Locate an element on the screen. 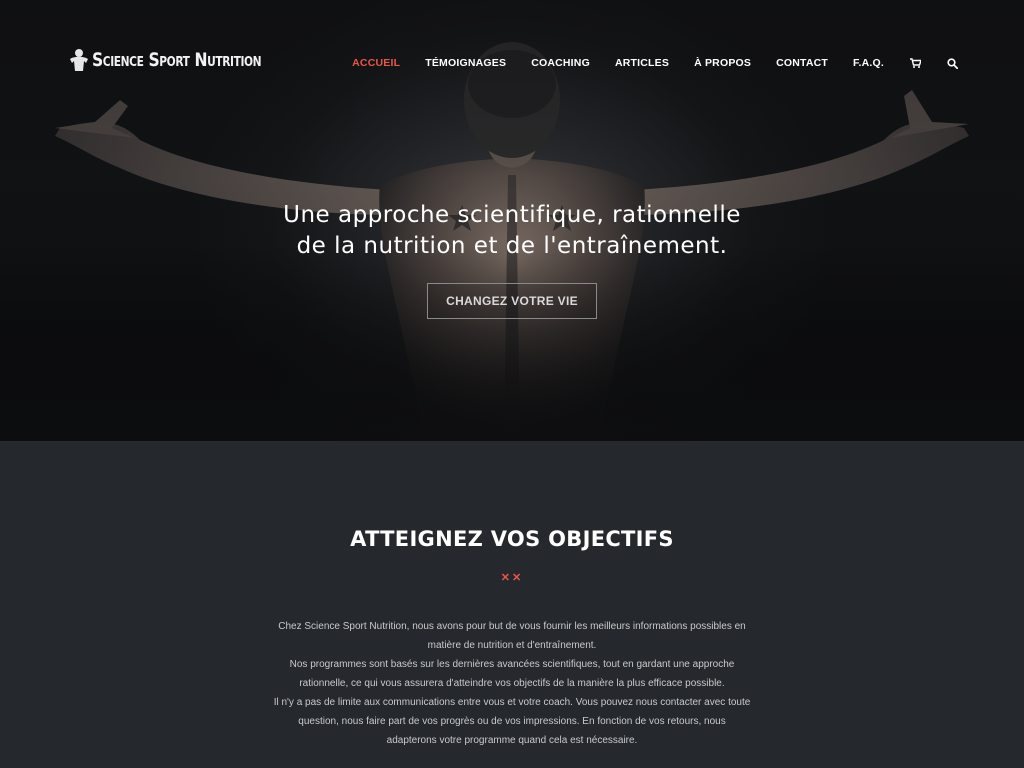 The image size is (1024, 768). hero-headline-line-1: Une approche scientifique, rationnelle is located at coordinates (512, 215).